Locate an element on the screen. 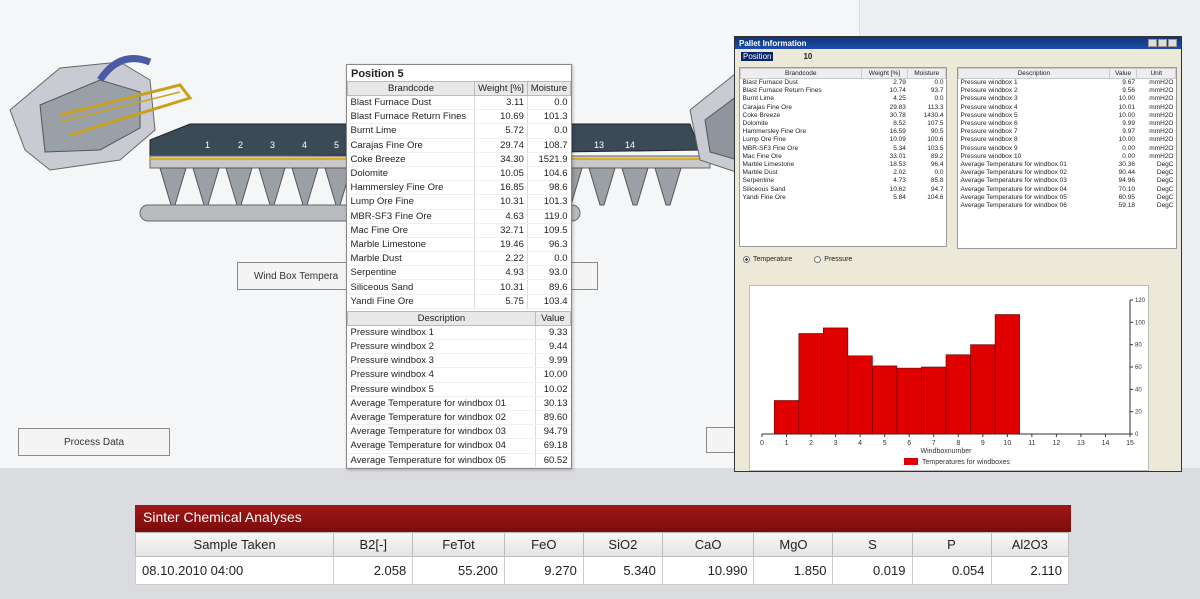  column-header: CaO is located at coordinates (708, 544).